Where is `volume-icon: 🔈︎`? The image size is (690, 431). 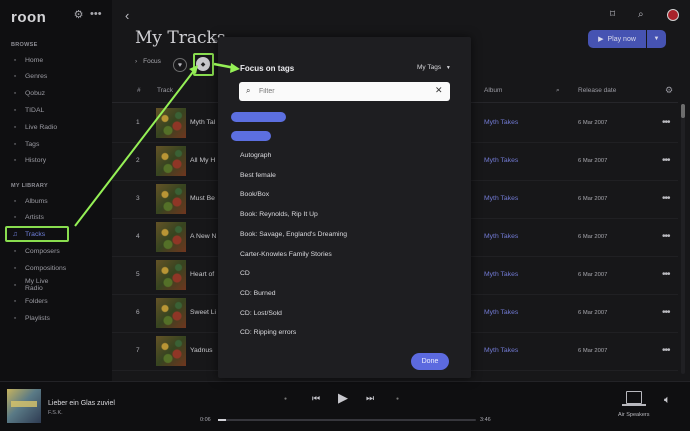 volume-icon: 🔈︎ is located at coordinates (667, 400).